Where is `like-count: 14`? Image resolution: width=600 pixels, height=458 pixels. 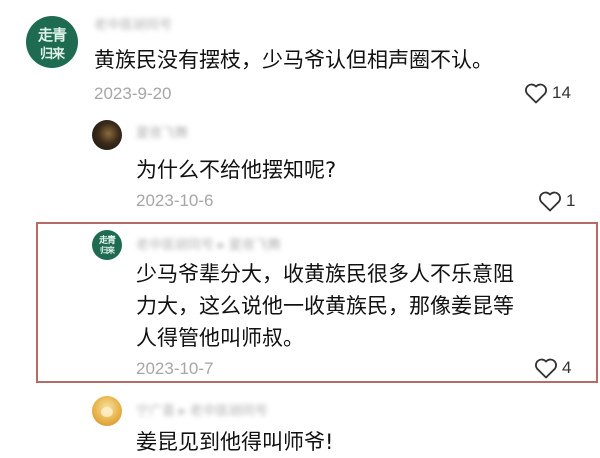 like-count: 14 is located at coordinates (561, 92).